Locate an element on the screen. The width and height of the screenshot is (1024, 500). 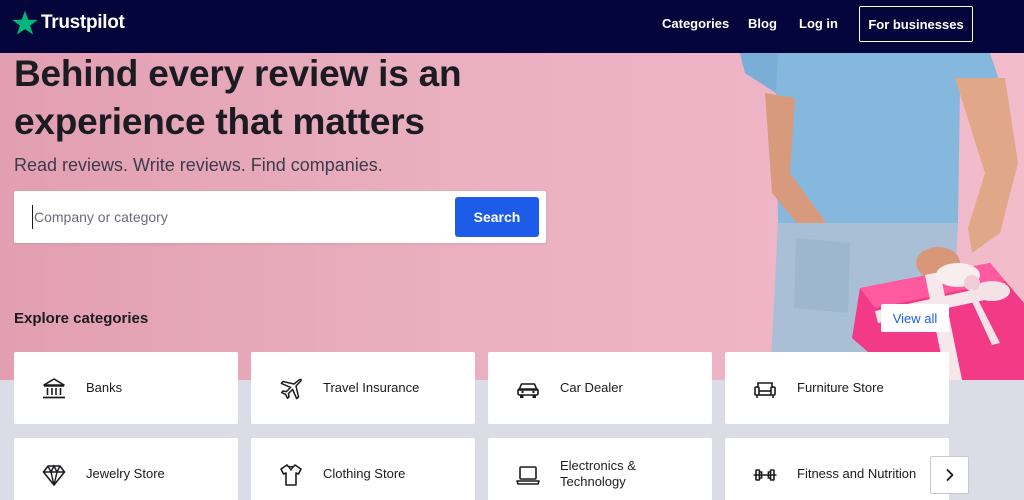
diamond-icon is located at coordinates (54, 475).